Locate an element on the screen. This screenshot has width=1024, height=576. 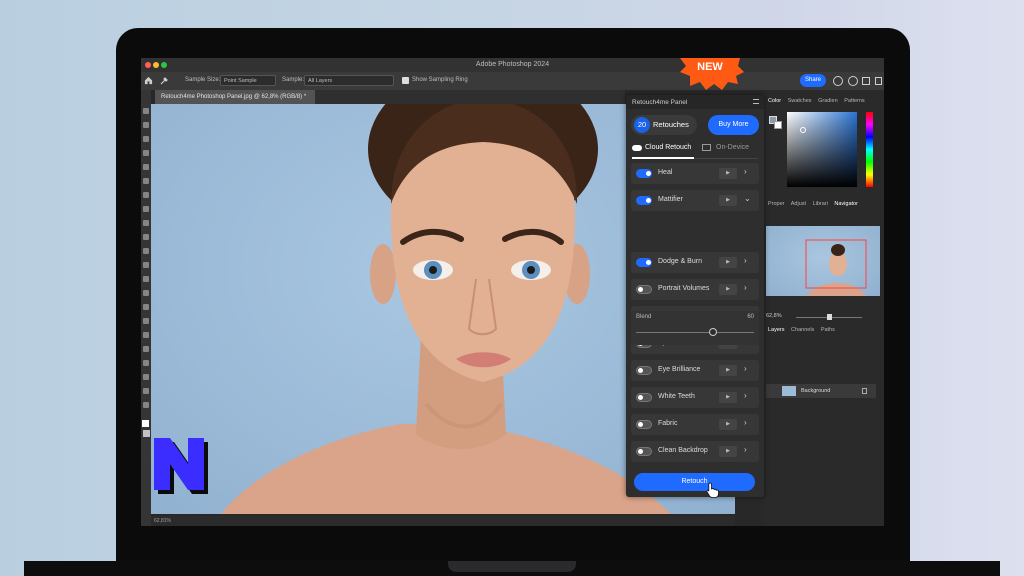
more-tools-icon is located at coordinates (146, 405).